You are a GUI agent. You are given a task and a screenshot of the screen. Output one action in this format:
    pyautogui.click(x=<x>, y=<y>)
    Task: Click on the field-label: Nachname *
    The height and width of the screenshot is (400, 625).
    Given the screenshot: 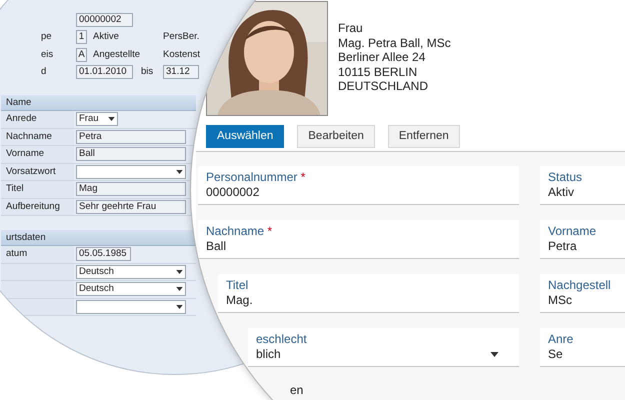 What is the action you would take?
    pyautogui.click(x=240, y=231)
    